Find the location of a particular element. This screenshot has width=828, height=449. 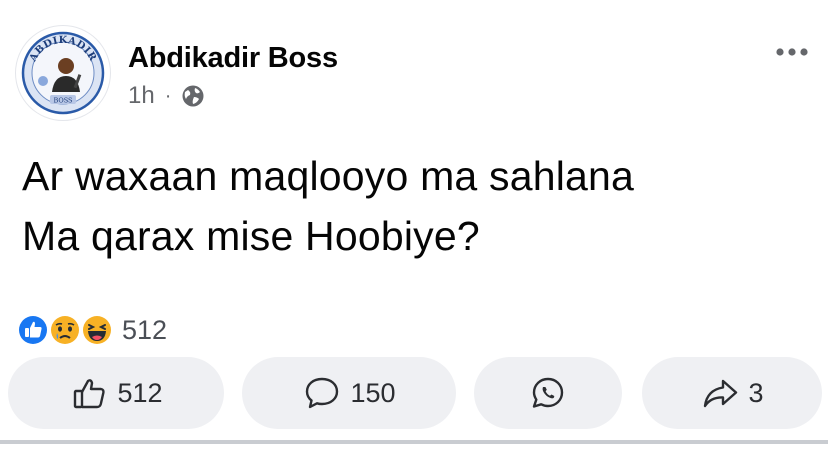

avatar-bottom-text: BOSS is located at coordinates (62, 101).